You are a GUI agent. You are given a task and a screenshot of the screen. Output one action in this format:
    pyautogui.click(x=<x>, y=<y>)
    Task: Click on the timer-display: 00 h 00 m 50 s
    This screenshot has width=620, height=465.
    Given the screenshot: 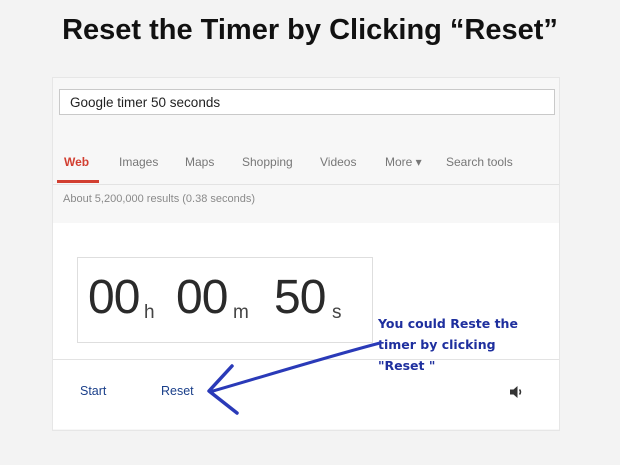 What is the action you would take?
    pyautogui.click(x=225, y=300)
    